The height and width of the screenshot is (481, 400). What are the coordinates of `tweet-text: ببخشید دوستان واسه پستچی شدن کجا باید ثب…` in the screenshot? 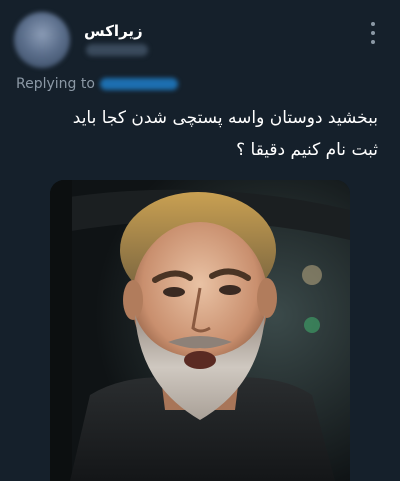 It's located at (197, 134).